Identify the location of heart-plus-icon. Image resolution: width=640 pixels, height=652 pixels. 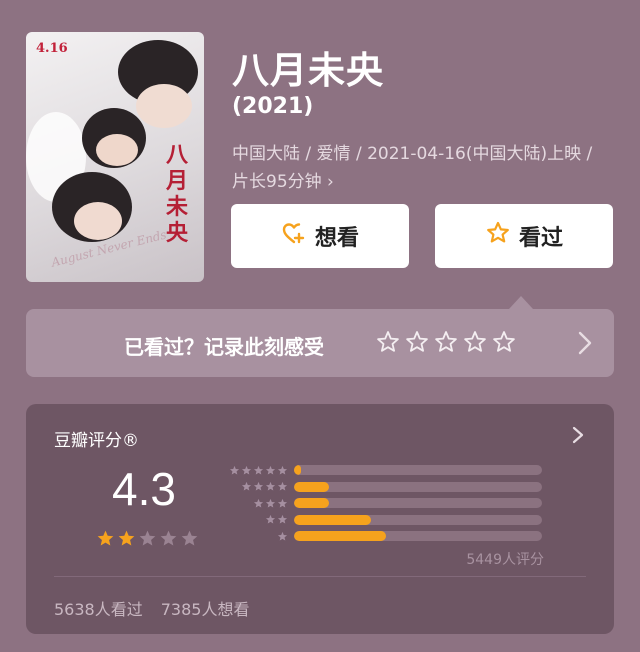
(294, 236).